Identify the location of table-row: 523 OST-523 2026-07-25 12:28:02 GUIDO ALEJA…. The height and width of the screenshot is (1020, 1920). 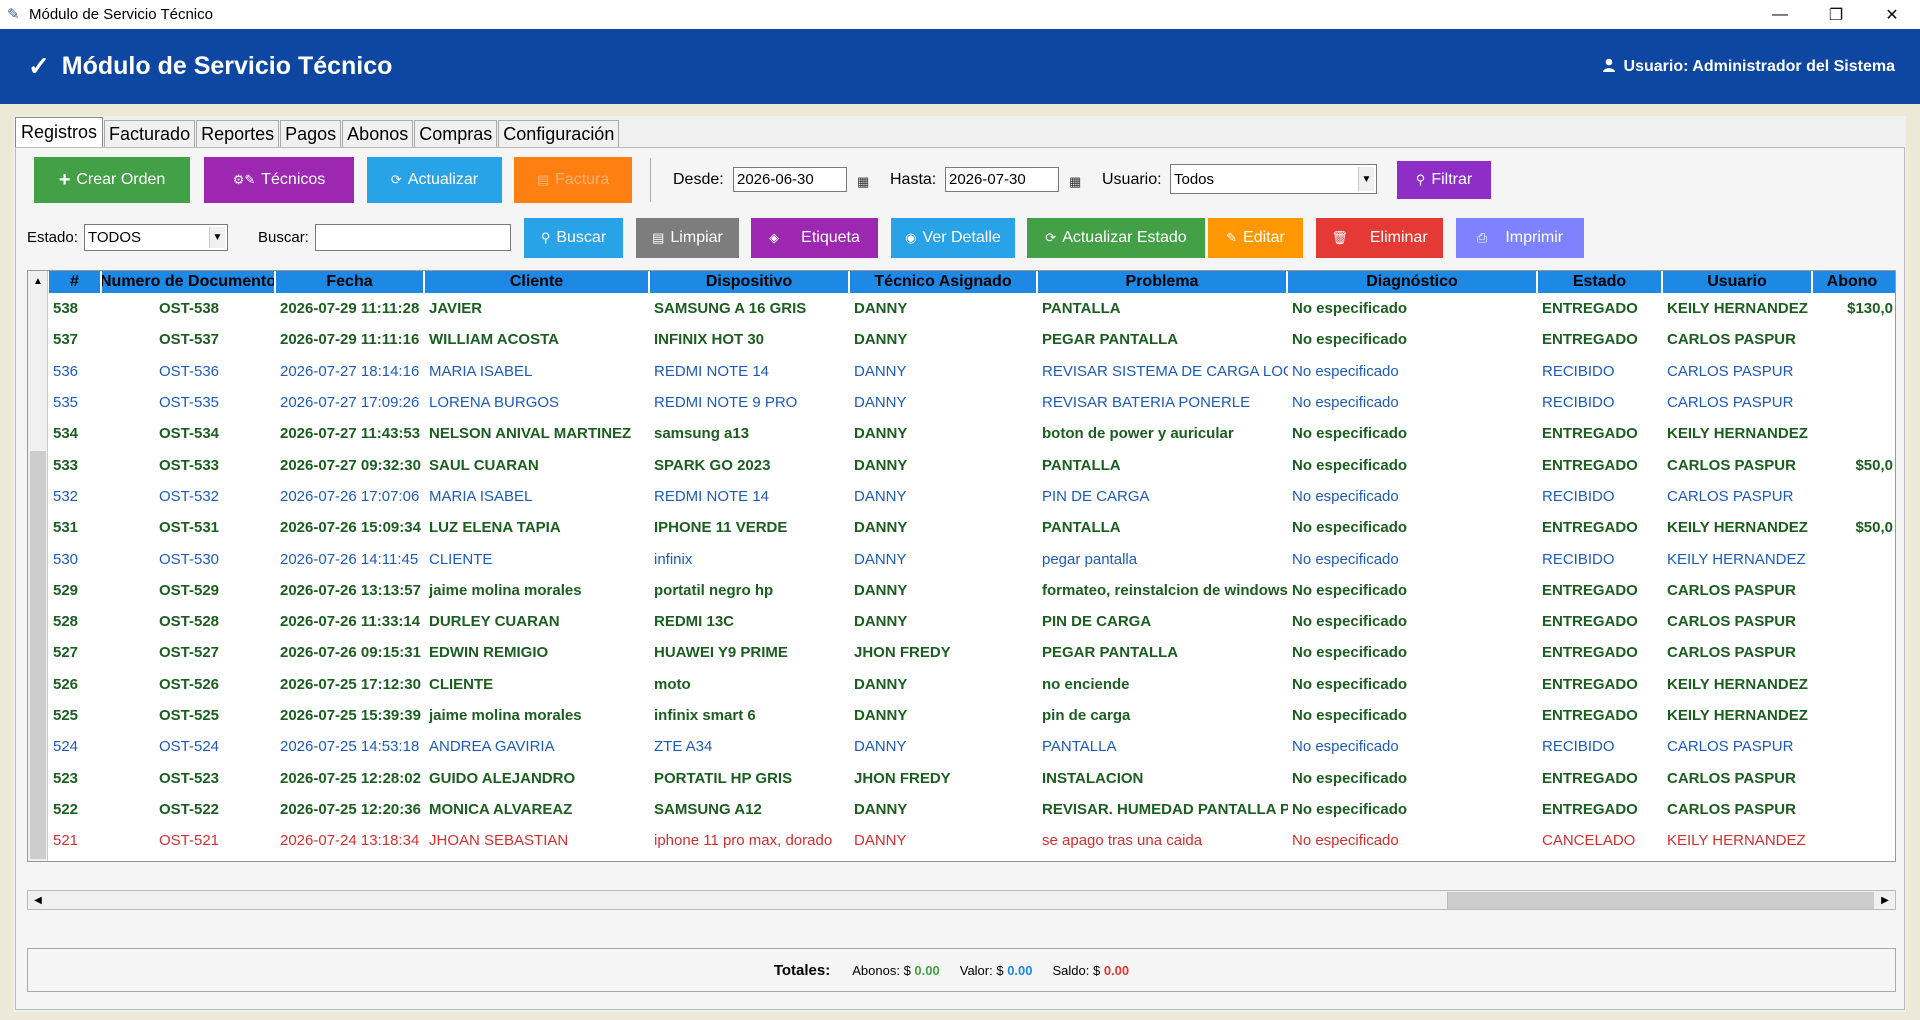
(972, 777).